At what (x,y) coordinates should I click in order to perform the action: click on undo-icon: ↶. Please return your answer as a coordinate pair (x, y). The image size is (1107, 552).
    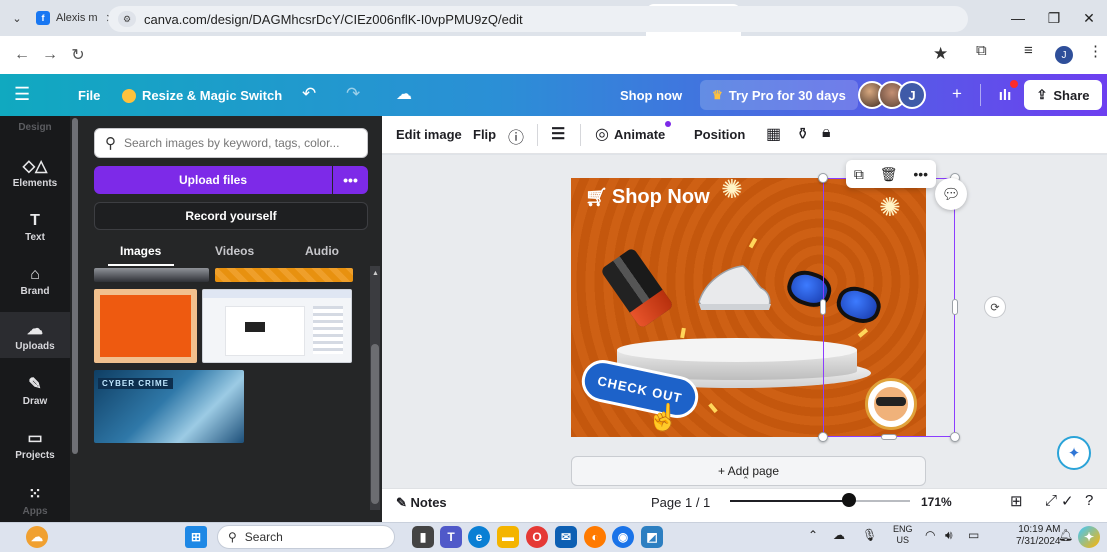
    Looking at the image, I should click on (309, 94).